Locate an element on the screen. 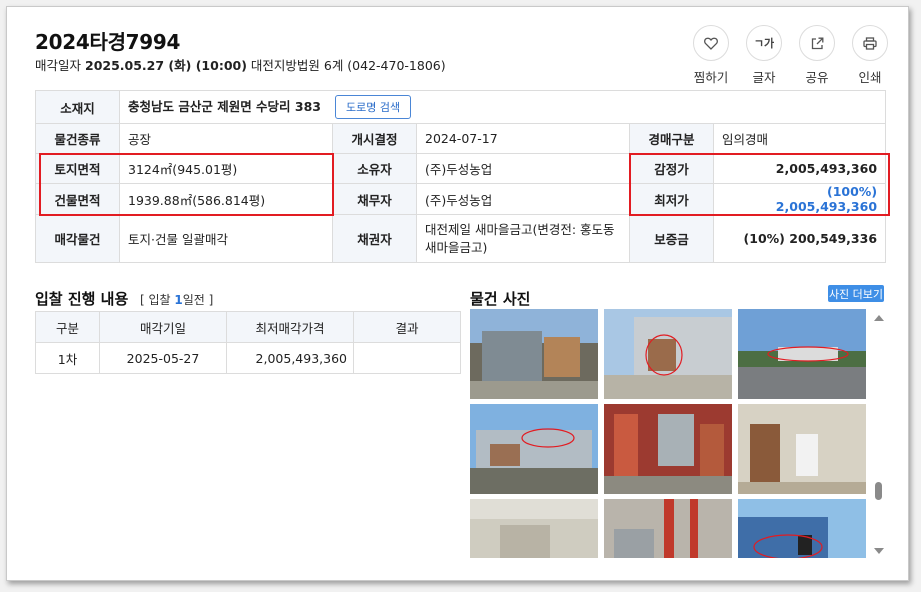  sale-item-label: 매각물건 is located at coordinates (77, 238).